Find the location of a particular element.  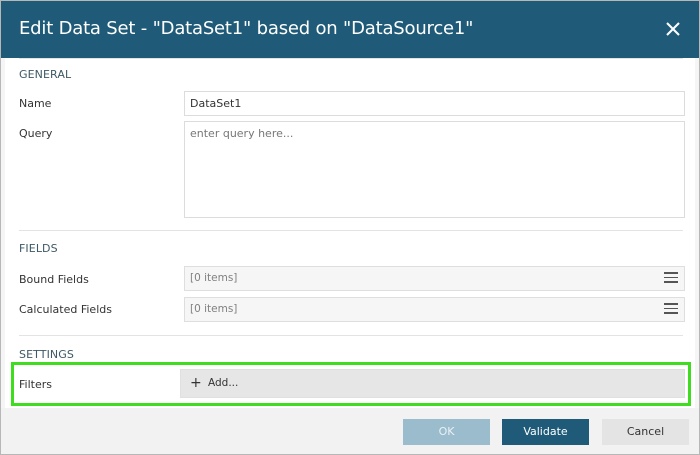

close-icon is located at coordinates (673, 29).